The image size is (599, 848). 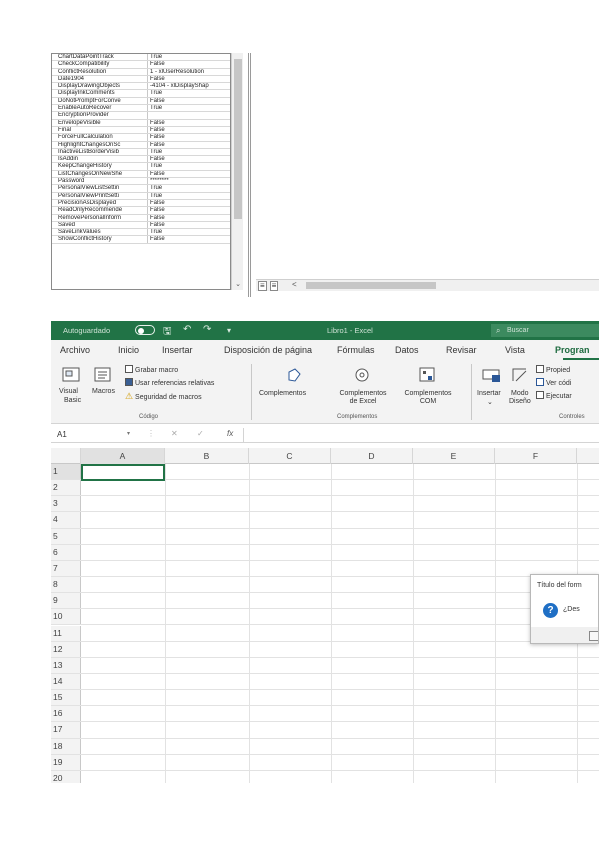 I want to click on active-cell-a1, so click(x=123, y=472).